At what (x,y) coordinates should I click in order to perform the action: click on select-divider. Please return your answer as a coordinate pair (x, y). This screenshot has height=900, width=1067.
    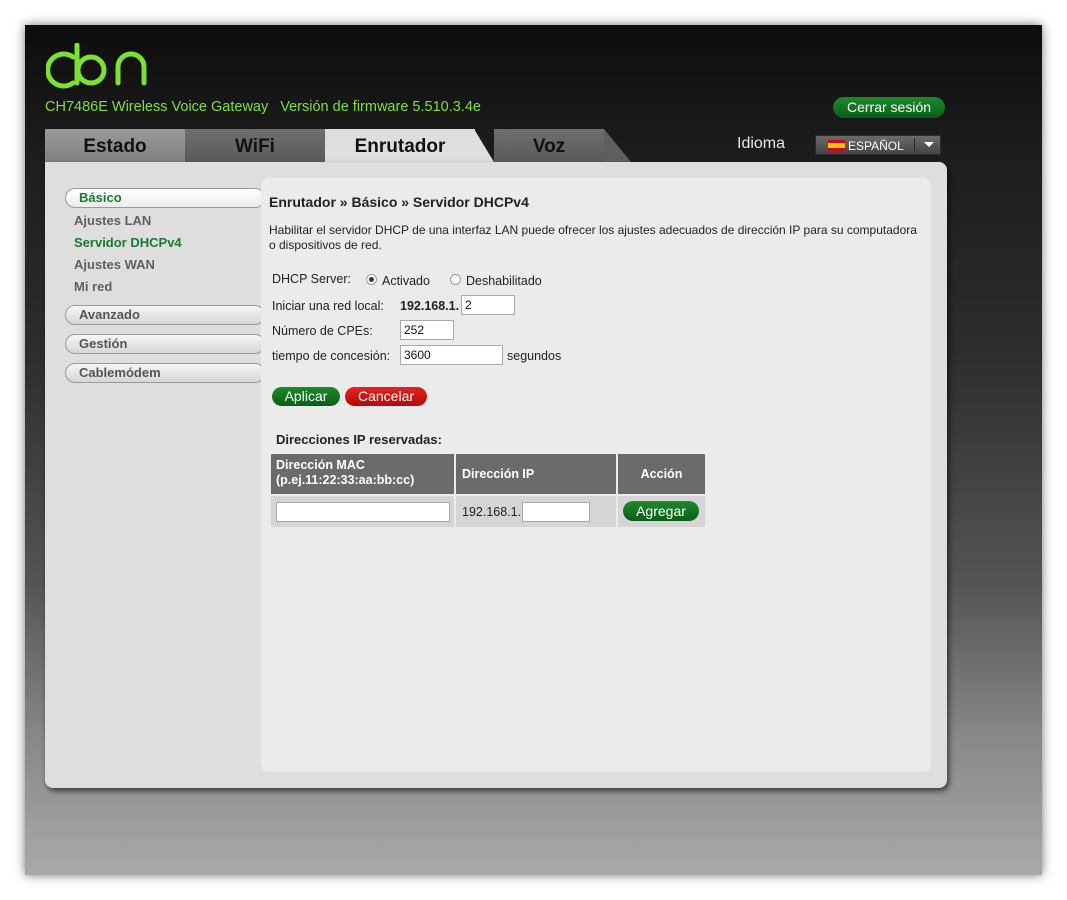
    Looking at the image, I should click on (914, 145).